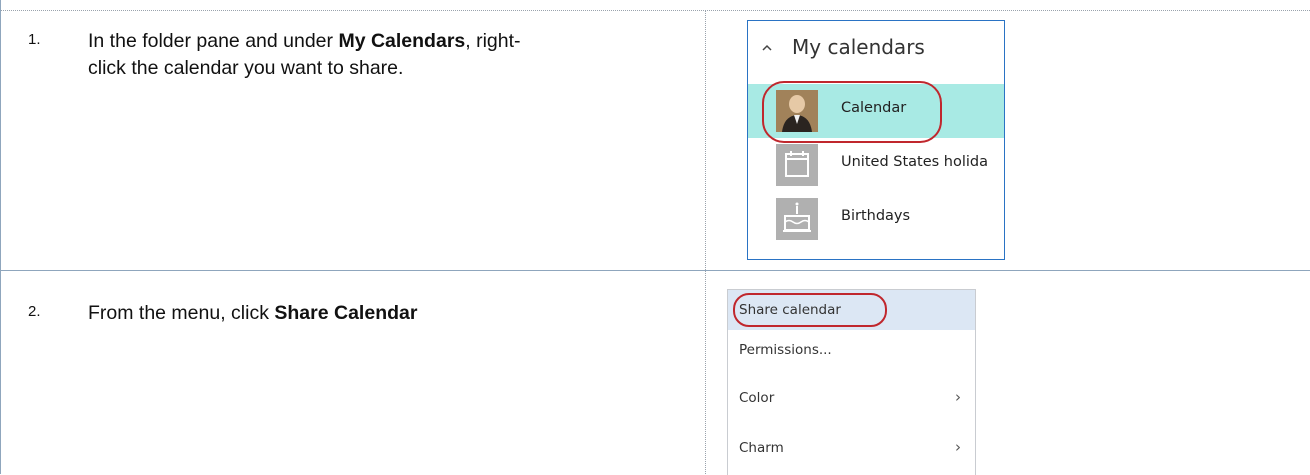  I want to click on table-left-border, so click(0, 237).